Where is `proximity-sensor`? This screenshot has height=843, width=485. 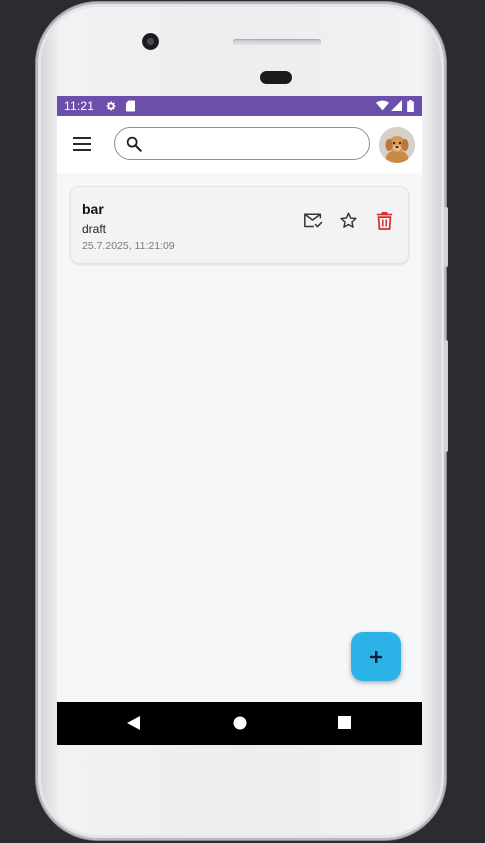 proximity-sensor is located at coordinates (276, 77).